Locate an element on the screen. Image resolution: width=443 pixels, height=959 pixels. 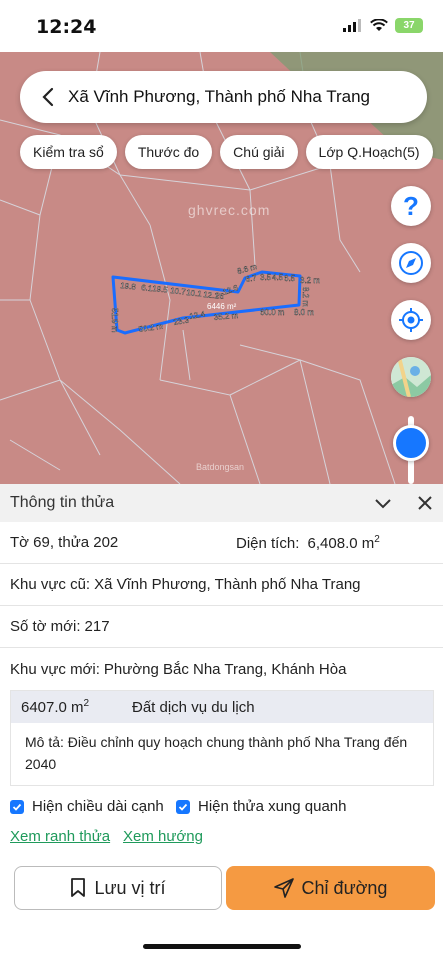
status-icons: 37 is located at coordinates (383, 25).